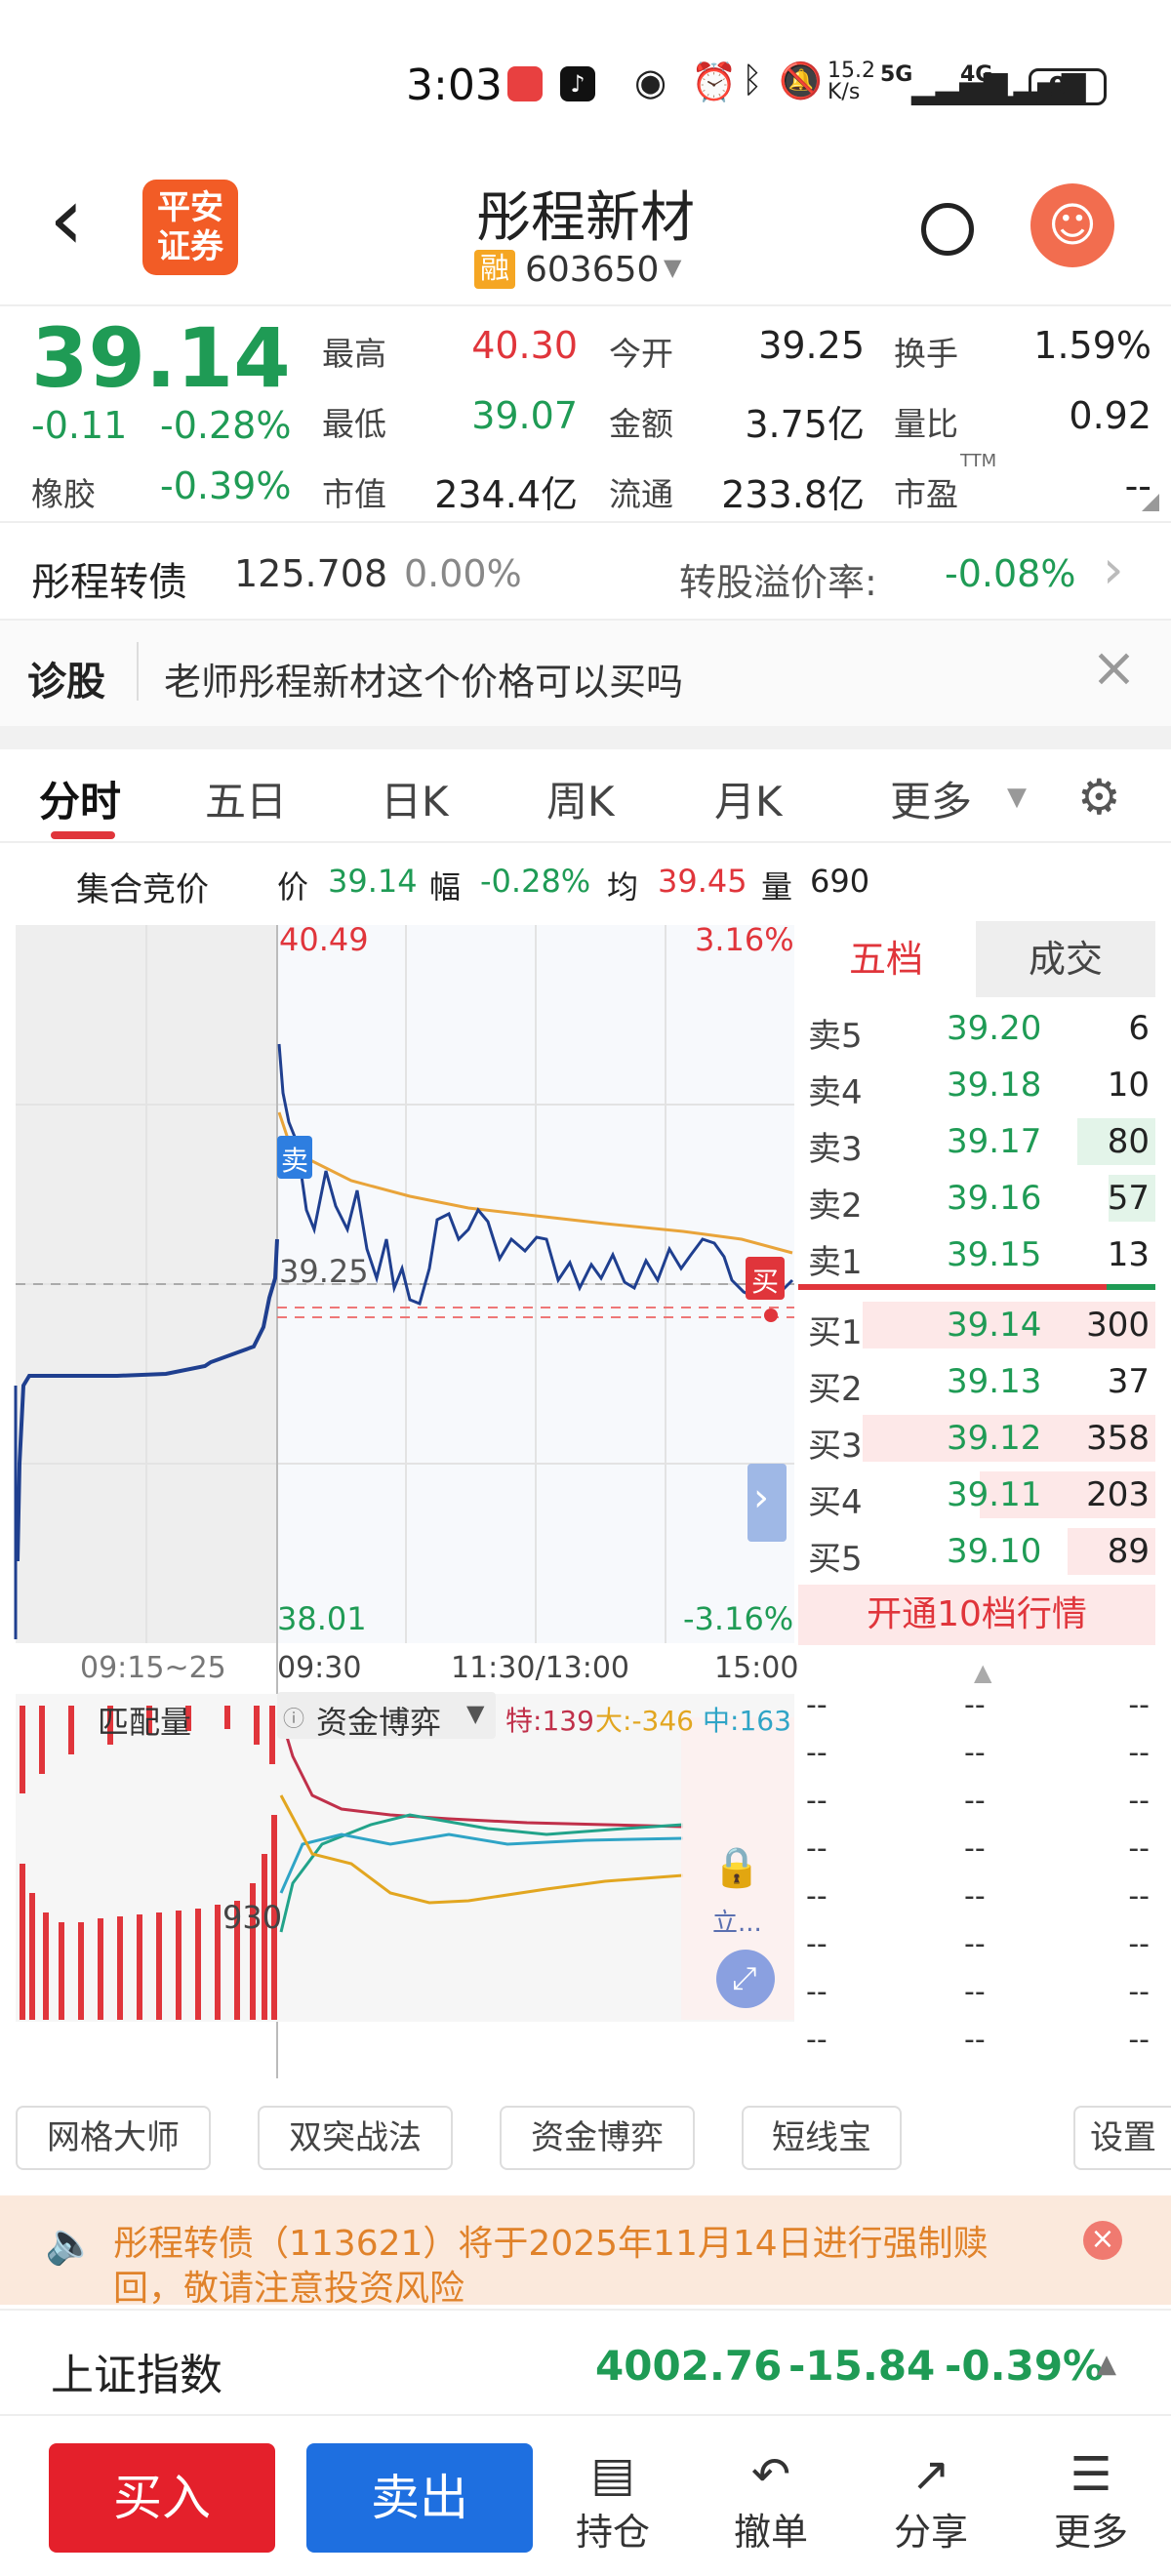  Describe the element at coordinates (978, 461) in the screenshot. I see `pe-ttm-sup: TTM` at that location.